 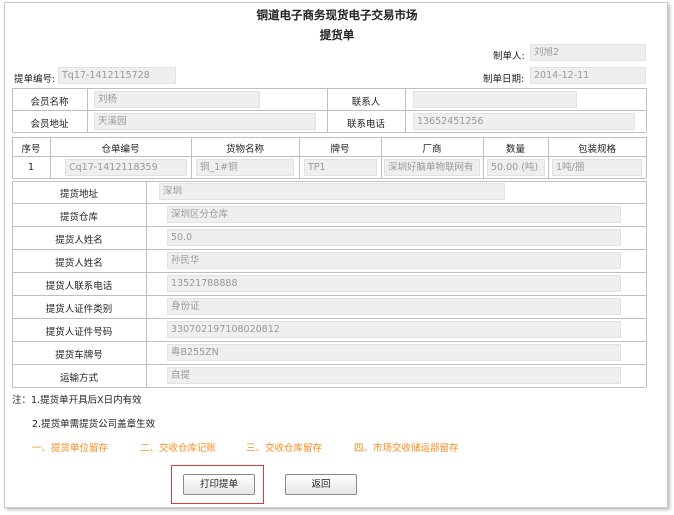 I want to click on pickup-transport-label: 运输方式, so click(x=78, y=378).